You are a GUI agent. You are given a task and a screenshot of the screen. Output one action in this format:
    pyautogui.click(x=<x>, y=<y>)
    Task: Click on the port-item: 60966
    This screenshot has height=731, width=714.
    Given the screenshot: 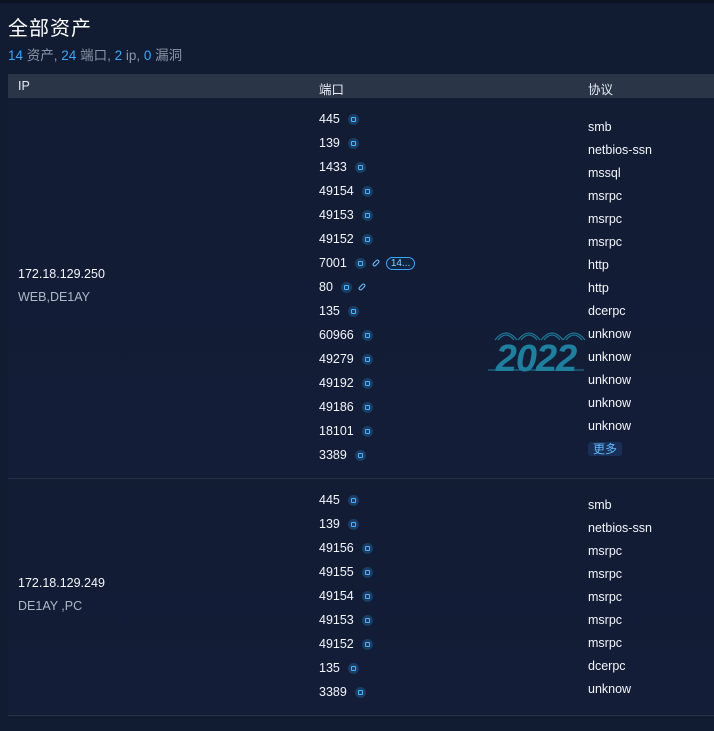 What is the action you would take?
    pyautogui.click(x=346, y=335)
    